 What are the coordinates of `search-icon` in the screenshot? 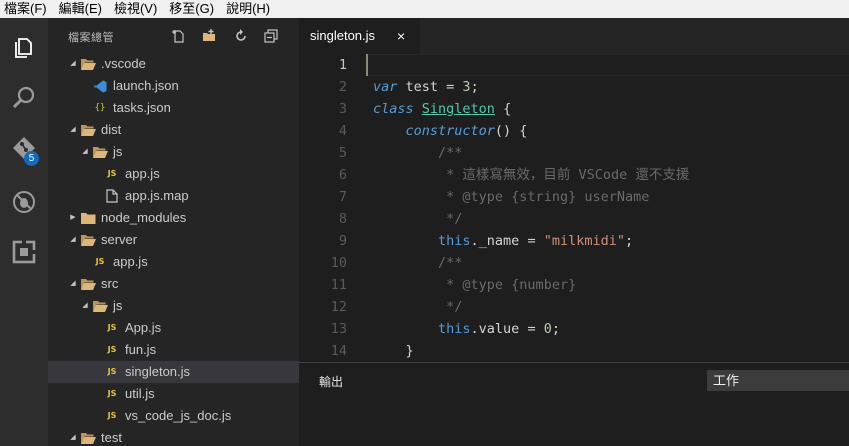 It's located at (23, 97).